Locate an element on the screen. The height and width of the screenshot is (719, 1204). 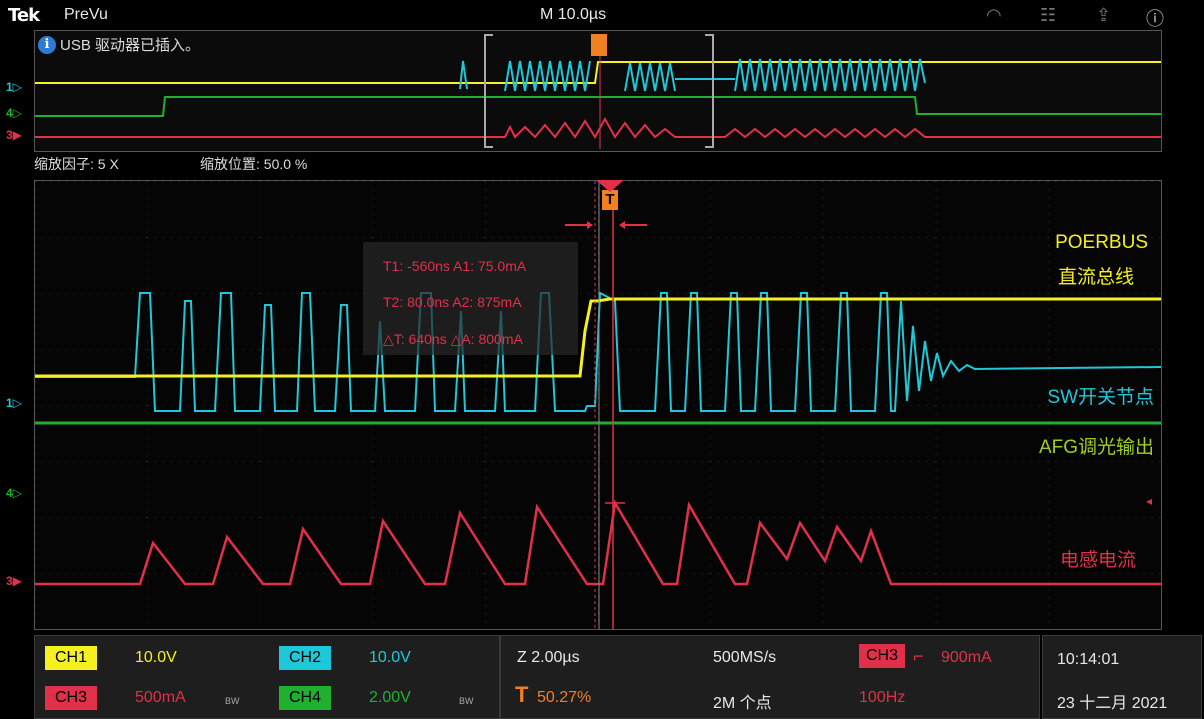
ch3-bw-indicator: BW is located at coordinates (232, 701).